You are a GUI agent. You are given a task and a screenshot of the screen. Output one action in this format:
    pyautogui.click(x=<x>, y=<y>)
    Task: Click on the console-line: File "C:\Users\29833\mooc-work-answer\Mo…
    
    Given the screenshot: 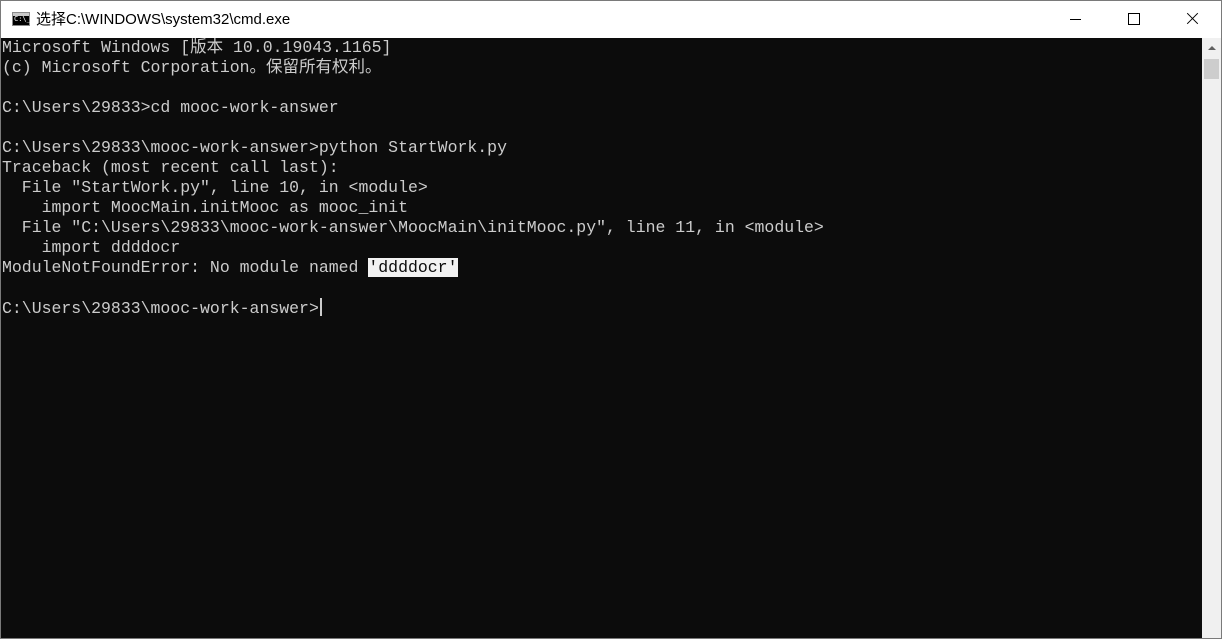 What is the action you would take?
    pyautogui.click(x=413, y=228)
    